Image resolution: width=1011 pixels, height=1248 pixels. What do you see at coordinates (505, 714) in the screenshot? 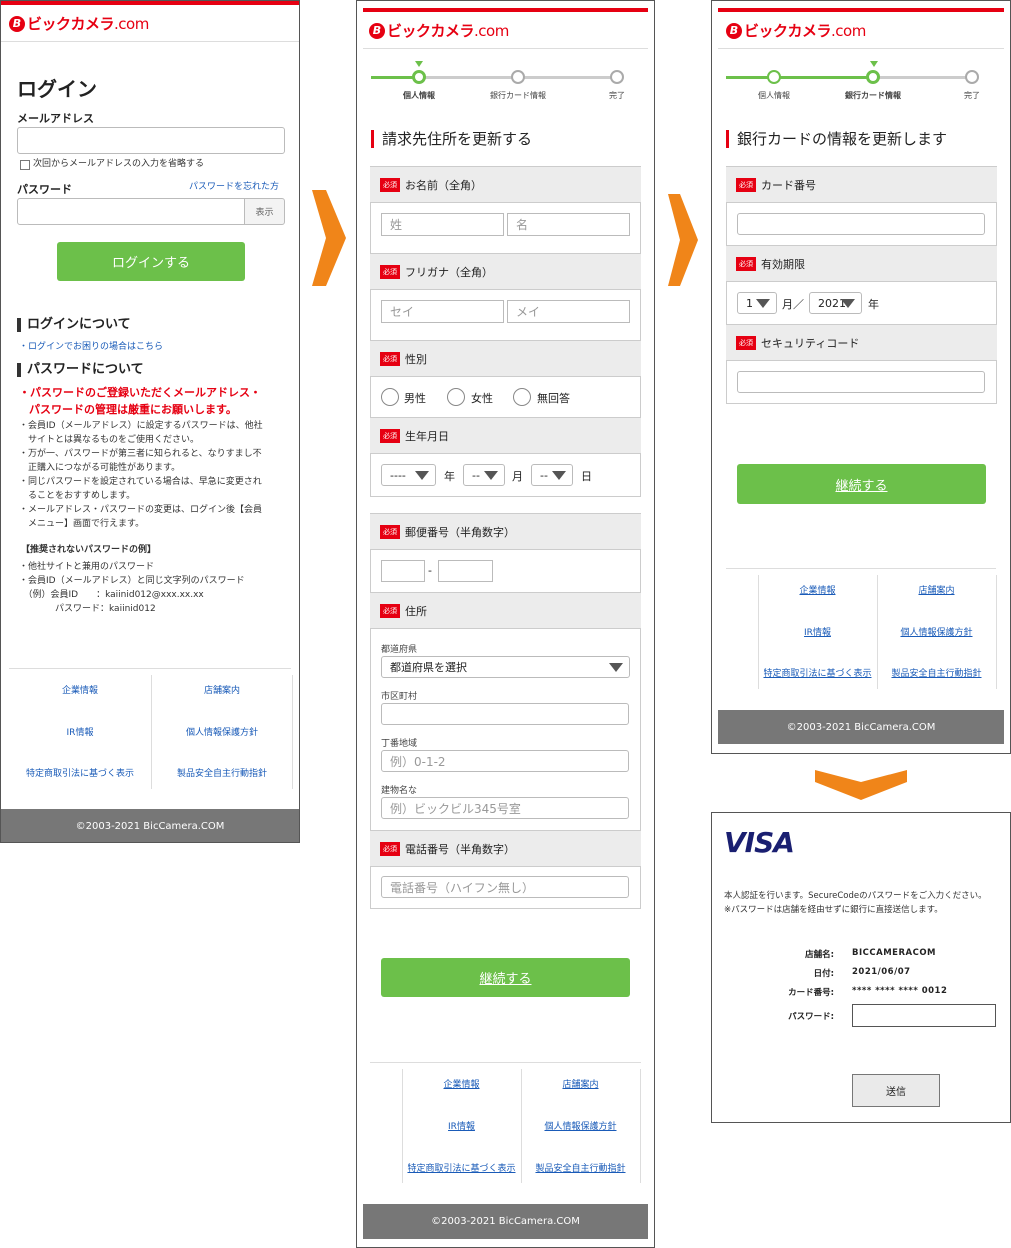
I see `city-input` at bounding box center [505, 714].